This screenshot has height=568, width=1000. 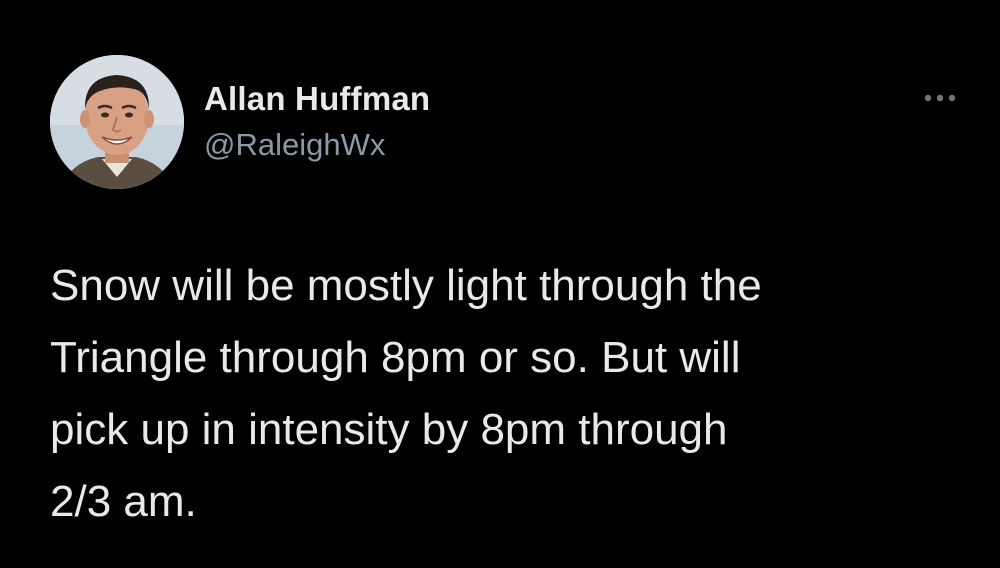 I want to click on tweet-text-line: 2/3 am., so click(x=123, y=501).